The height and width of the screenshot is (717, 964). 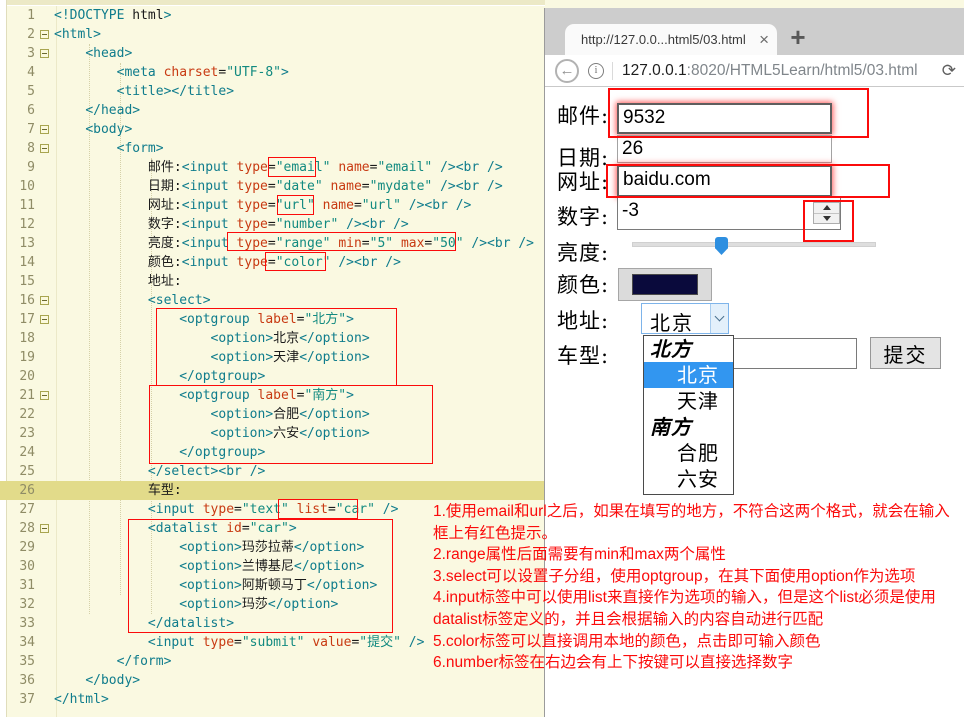 What do you see at coordinates (272, 91) in the screenshot?
I see `code-line: 5 <title></title>` at bounding box center [272, 91].